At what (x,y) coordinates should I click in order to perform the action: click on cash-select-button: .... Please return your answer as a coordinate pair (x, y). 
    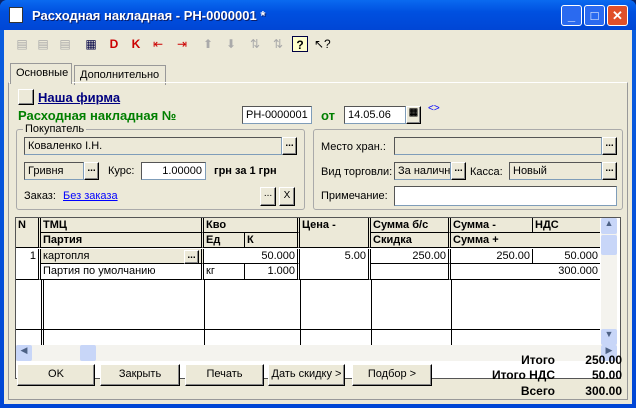
    Looking at the image, I should click on (609, 171).